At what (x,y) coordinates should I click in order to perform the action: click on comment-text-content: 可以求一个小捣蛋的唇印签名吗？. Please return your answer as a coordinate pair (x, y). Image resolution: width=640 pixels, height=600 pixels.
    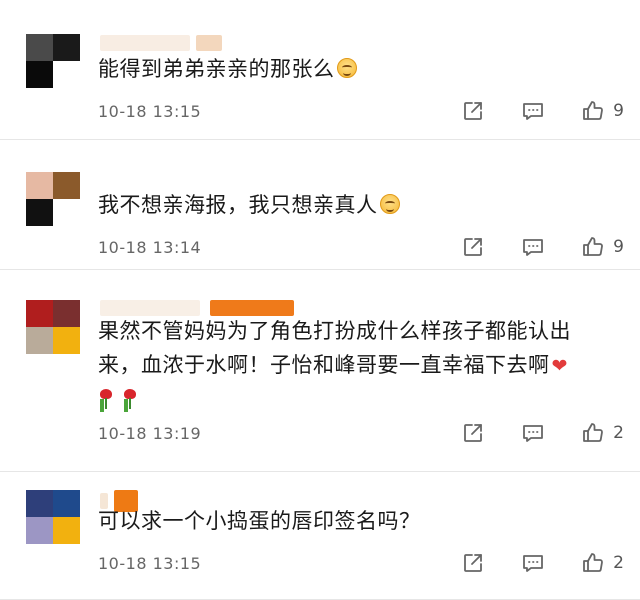
    Looking at the image, I should click on (259, 521).